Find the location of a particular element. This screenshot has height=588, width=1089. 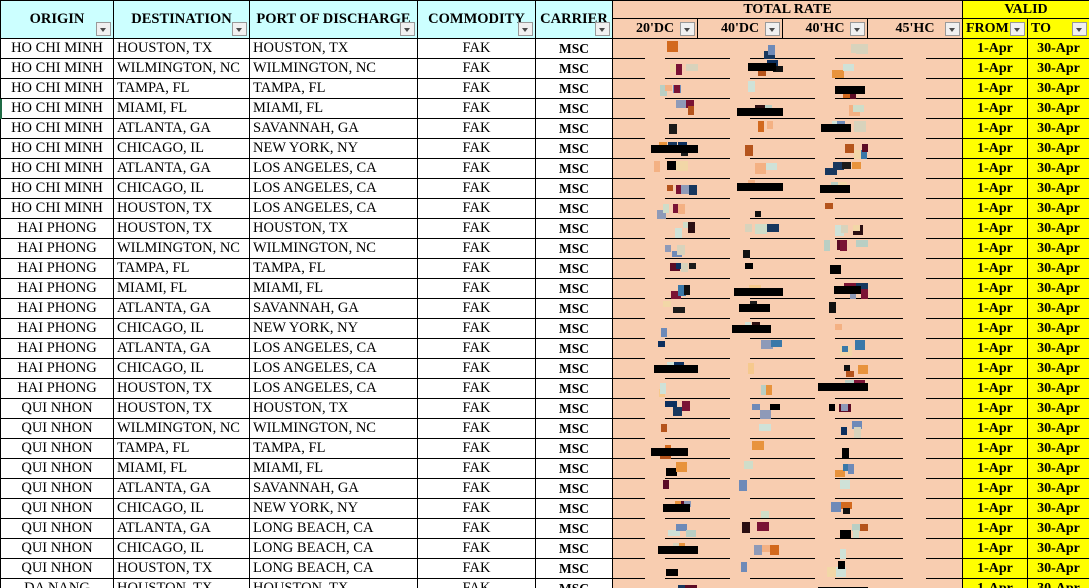

cell-destination: TAMPA, FL is located at coordinates (181, 448).